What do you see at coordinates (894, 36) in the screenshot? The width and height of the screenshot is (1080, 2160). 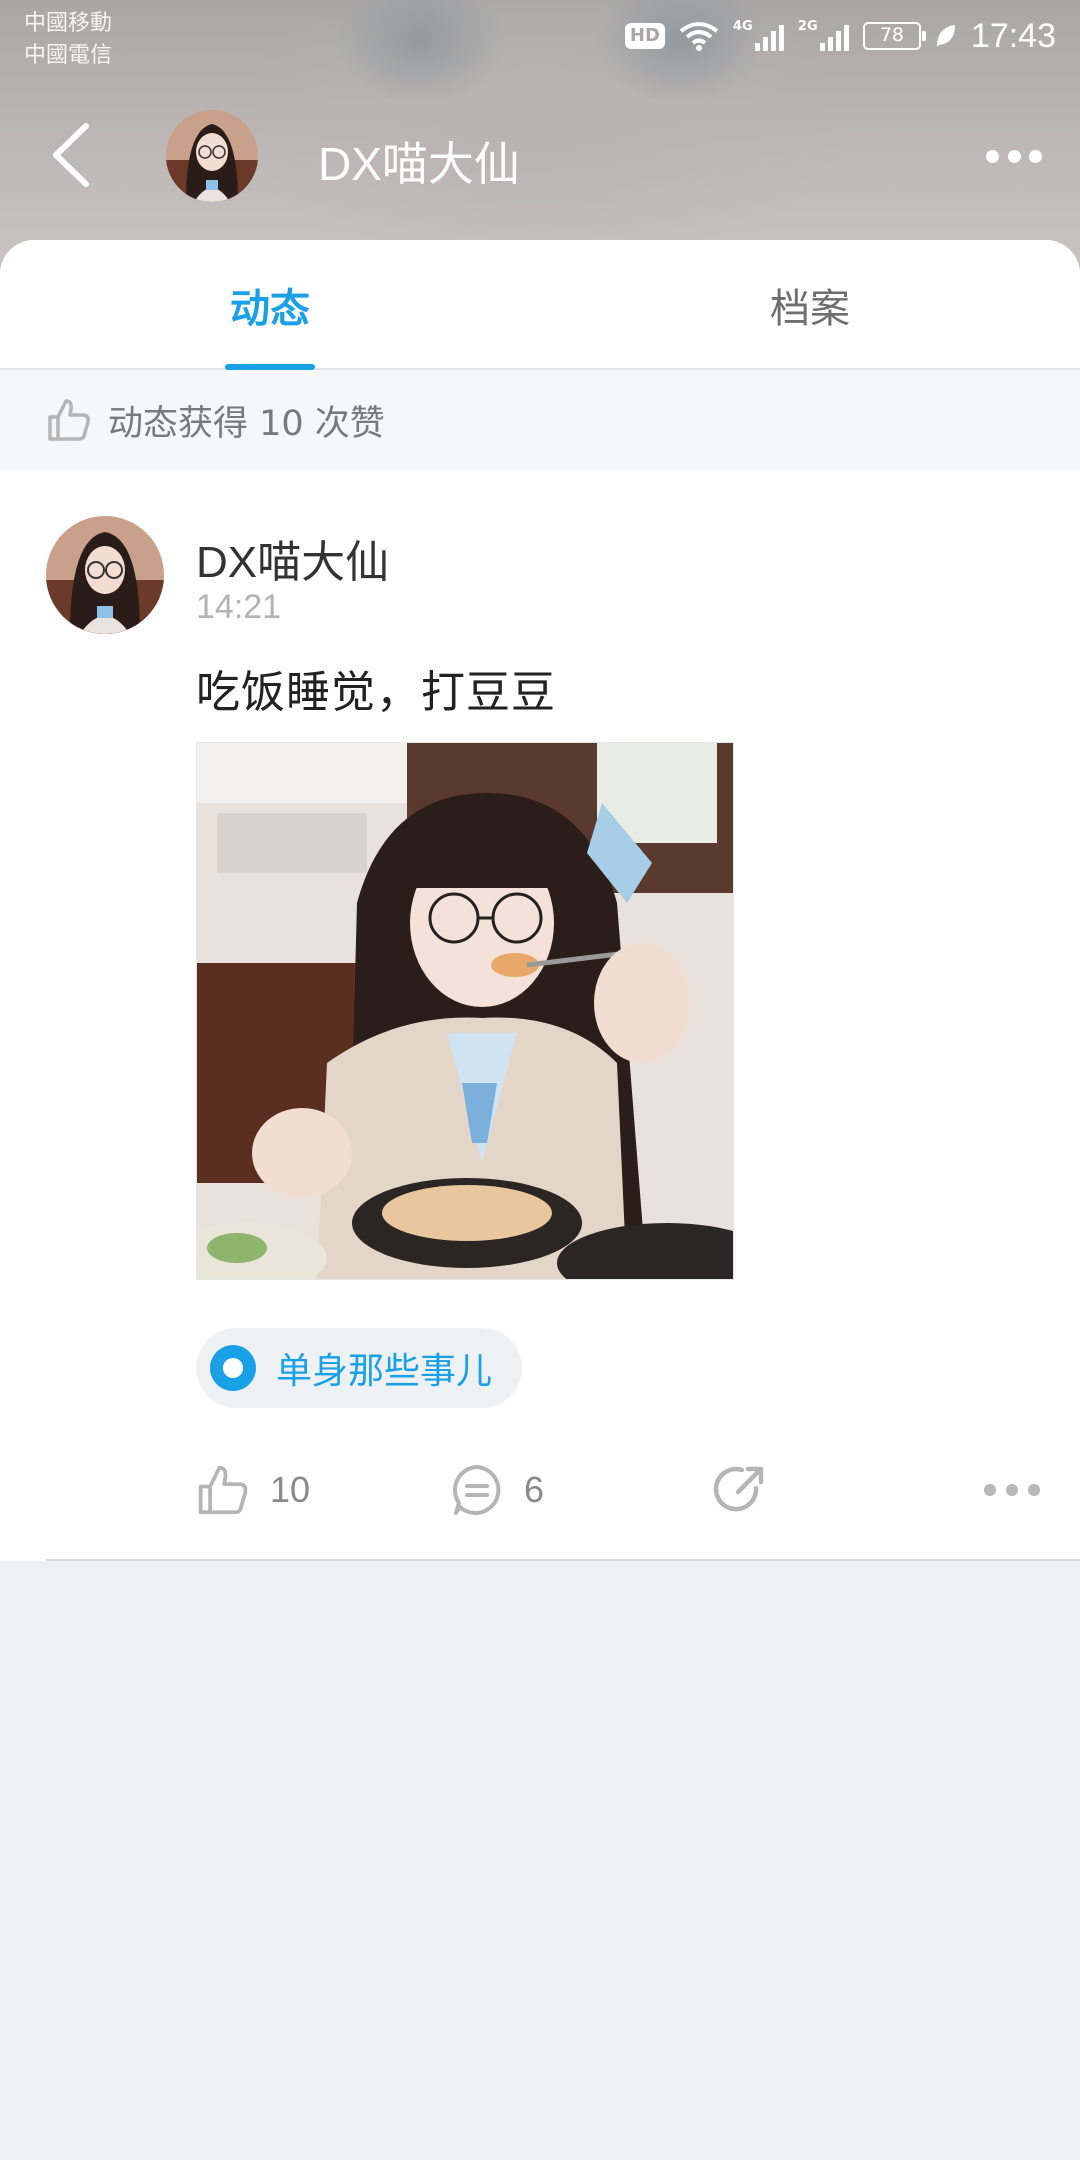 I see `battery-icon: 78` at bounding box center [894, 36].